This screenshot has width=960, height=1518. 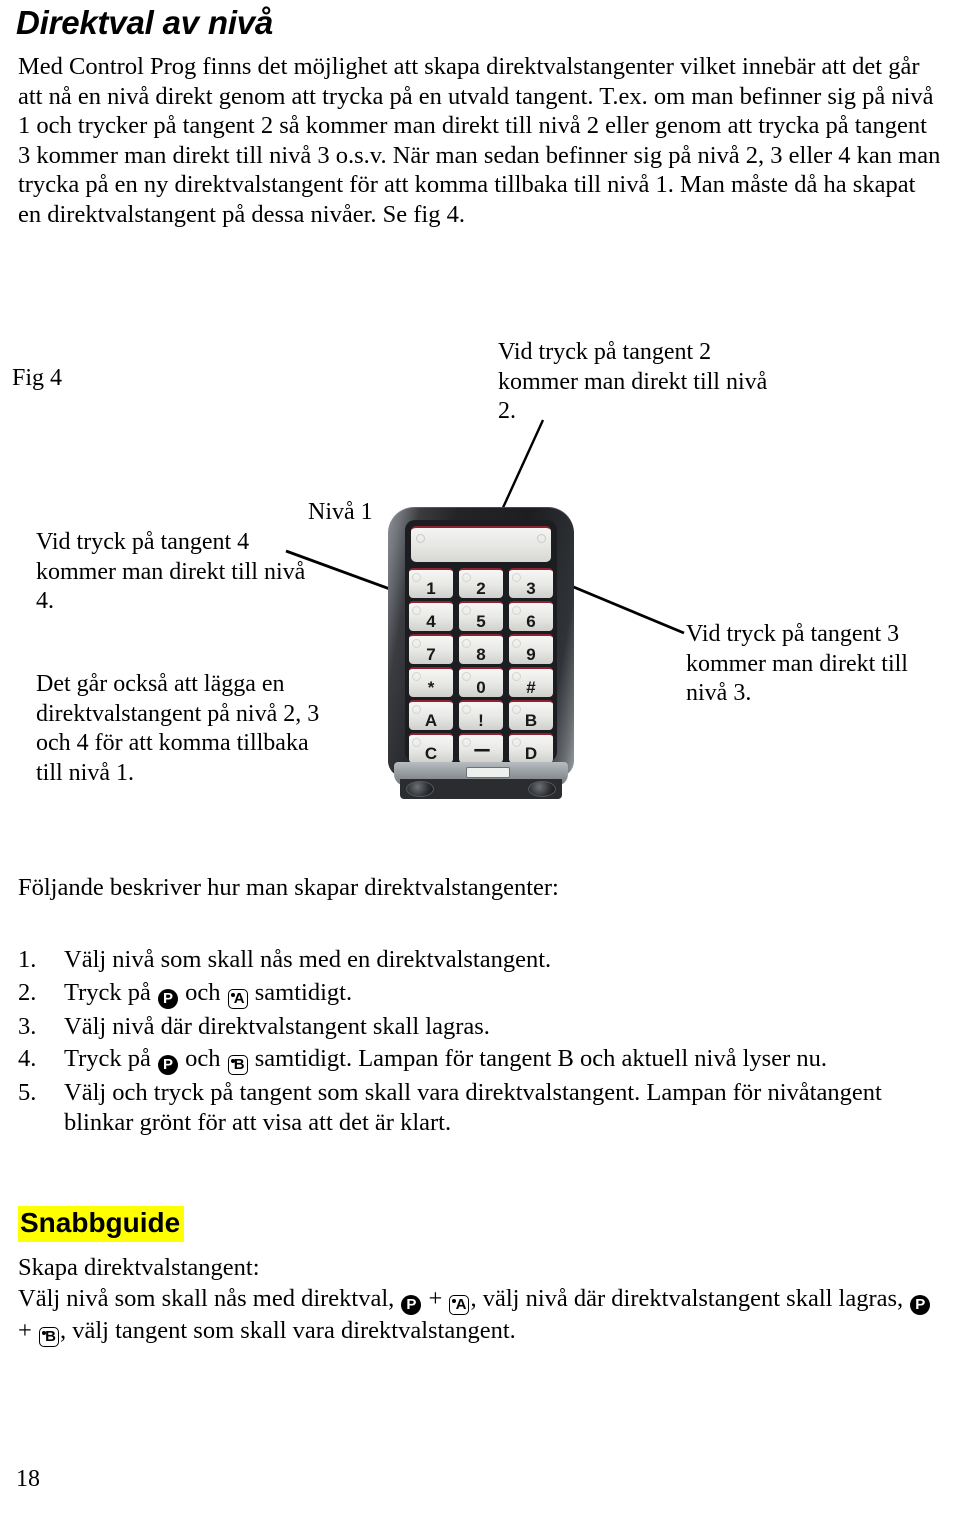 What do you see at coordinates (481, 544) in the screenshot?
I see `device-display` at bounding box center [481, 544].